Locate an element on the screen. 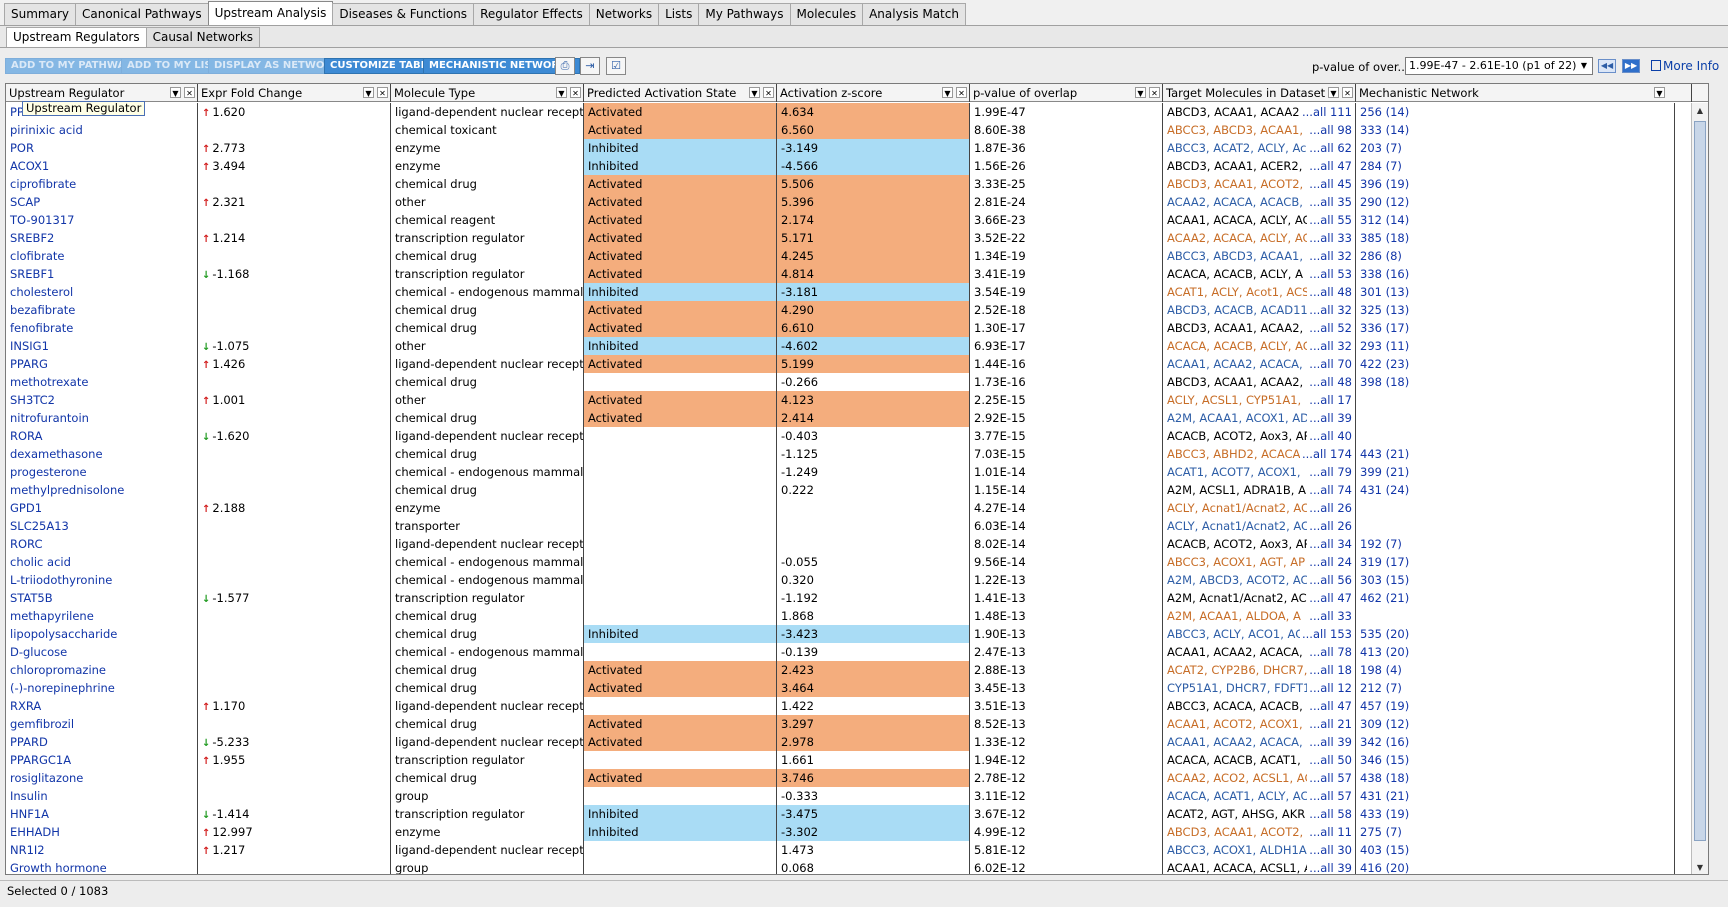 This screenshot has height=907, width=1728. regulator-name-link: TO-901317 is located at coordinates (102, 220).